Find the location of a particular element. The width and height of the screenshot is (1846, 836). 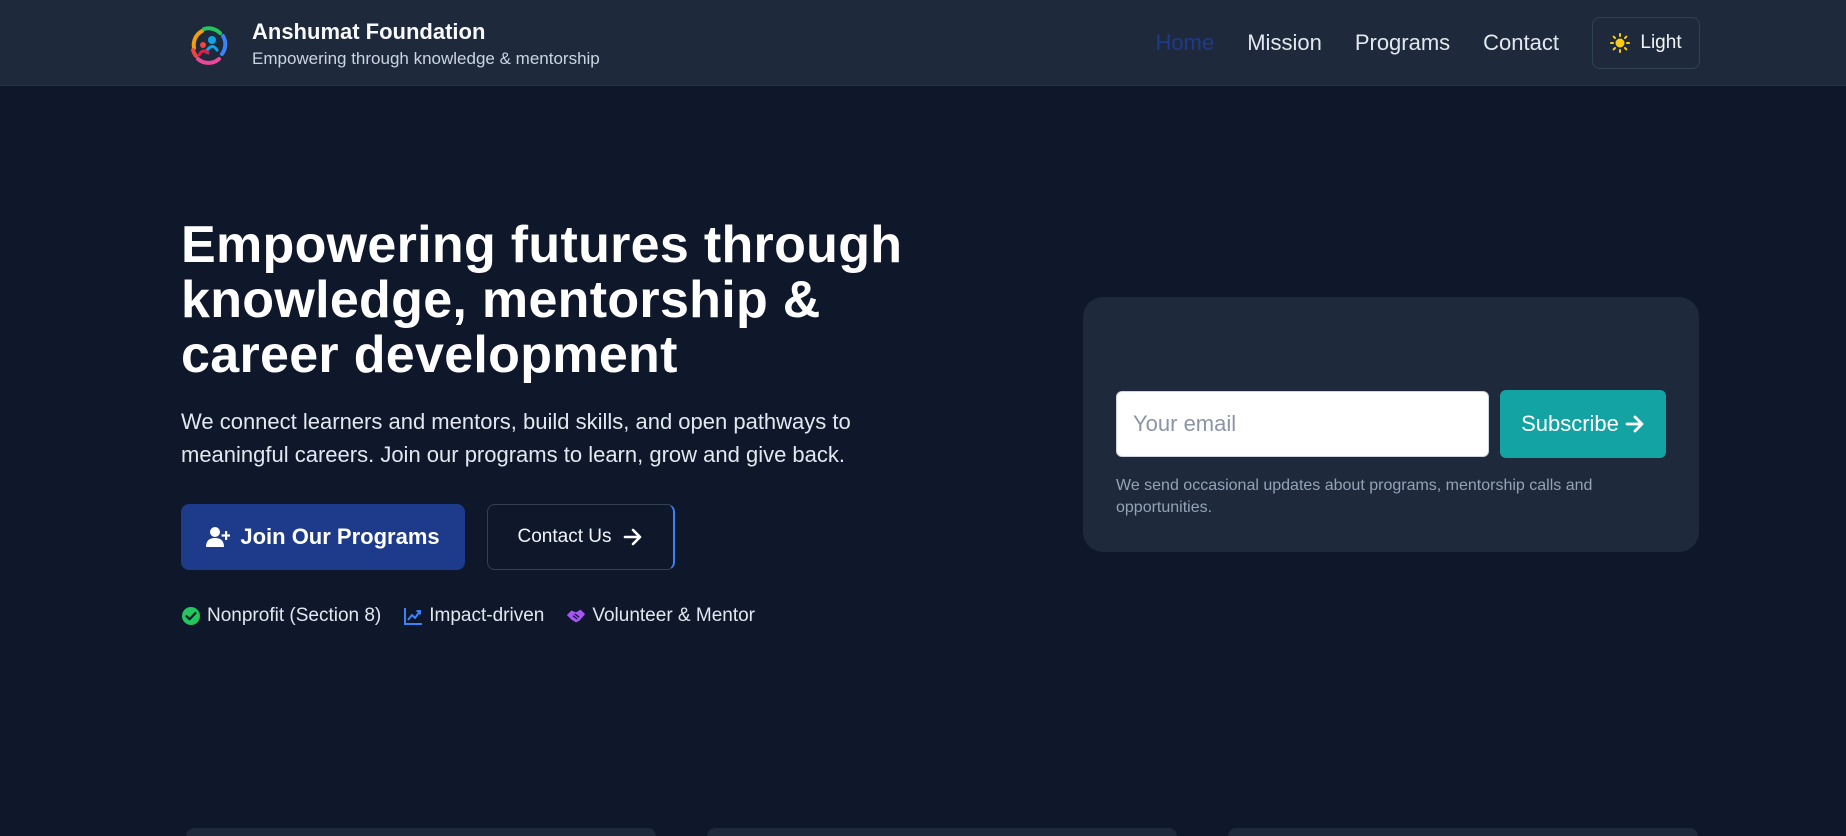

email-input is located at coordinates (1302, 424).